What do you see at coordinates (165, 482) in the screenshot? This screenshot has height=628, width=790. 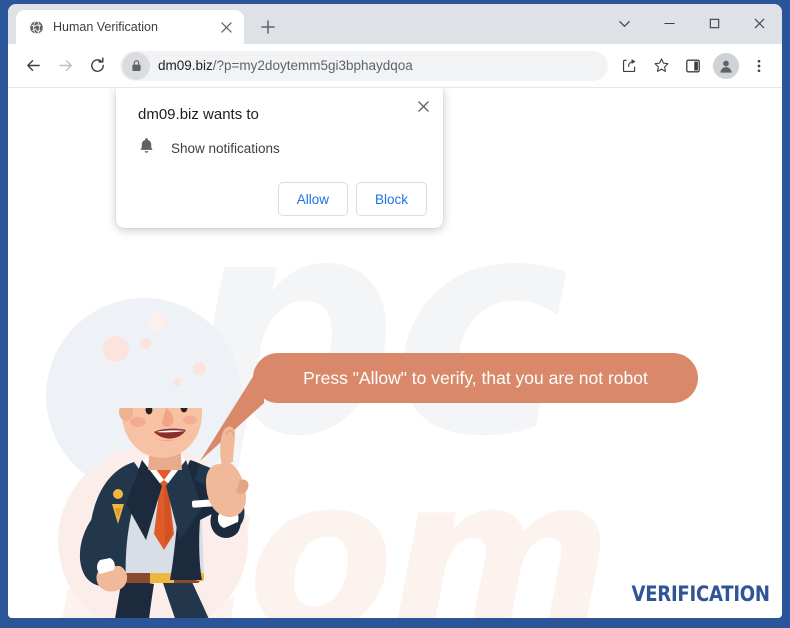 I see `cartoon-businessman-illustration` at bounding box center [165, 482].